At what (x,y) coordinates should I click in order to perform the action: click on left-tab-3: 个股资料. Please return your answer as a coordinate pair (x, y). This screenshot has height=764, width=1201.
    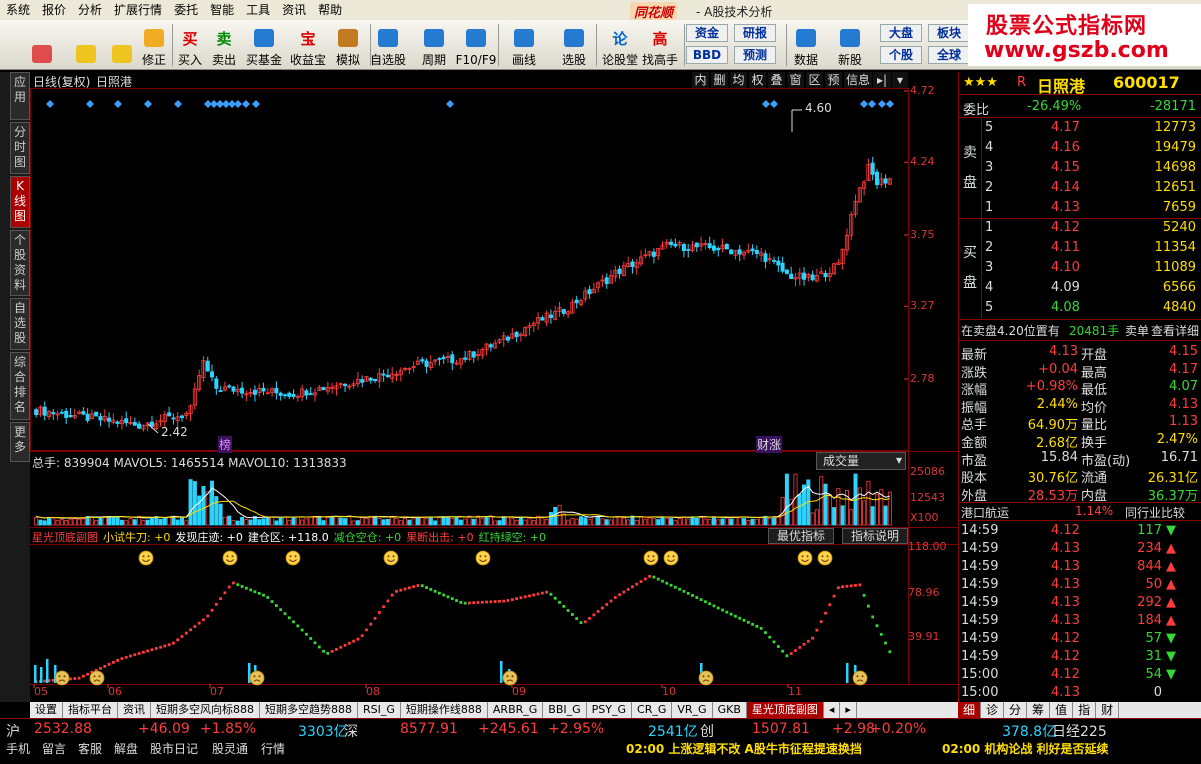
    Looking at the image, I should click on (20, 263).